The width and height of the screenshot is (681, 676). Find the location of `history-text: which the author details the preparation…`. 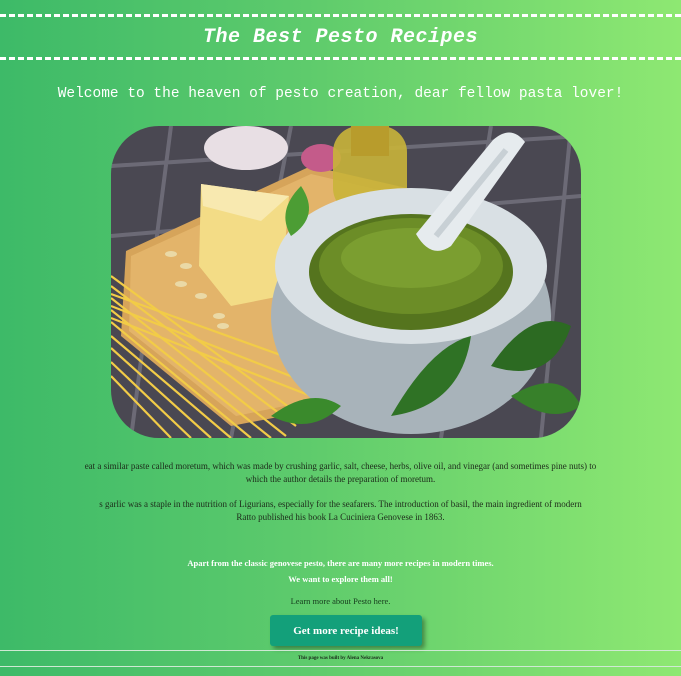

history-text: which the author details the preparation… is located at coordinates (340, 479).